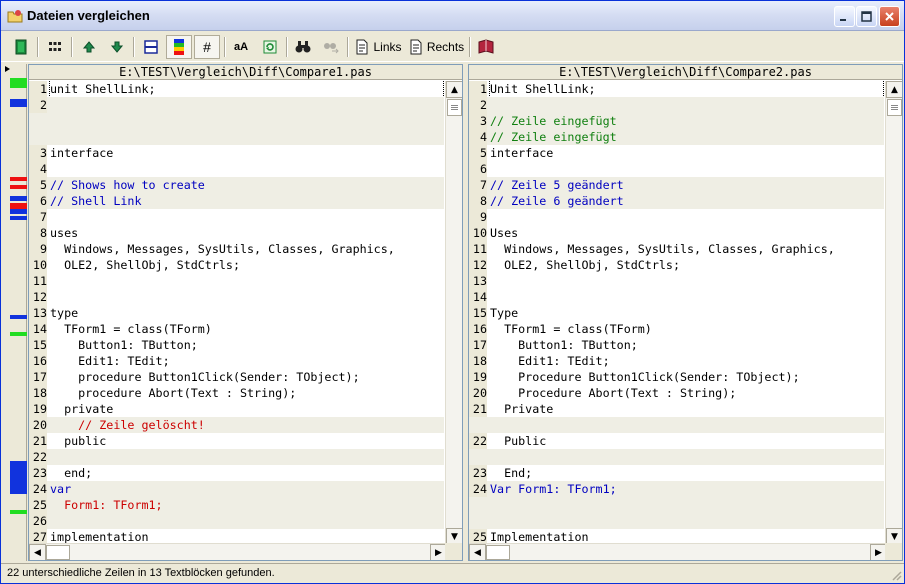 The height and width of the screenshot is (584, 905). What do you see at coordinates (676, 441) in the screenshot?
I see `code-line: 22 Public` at bounding box center [676, 441].